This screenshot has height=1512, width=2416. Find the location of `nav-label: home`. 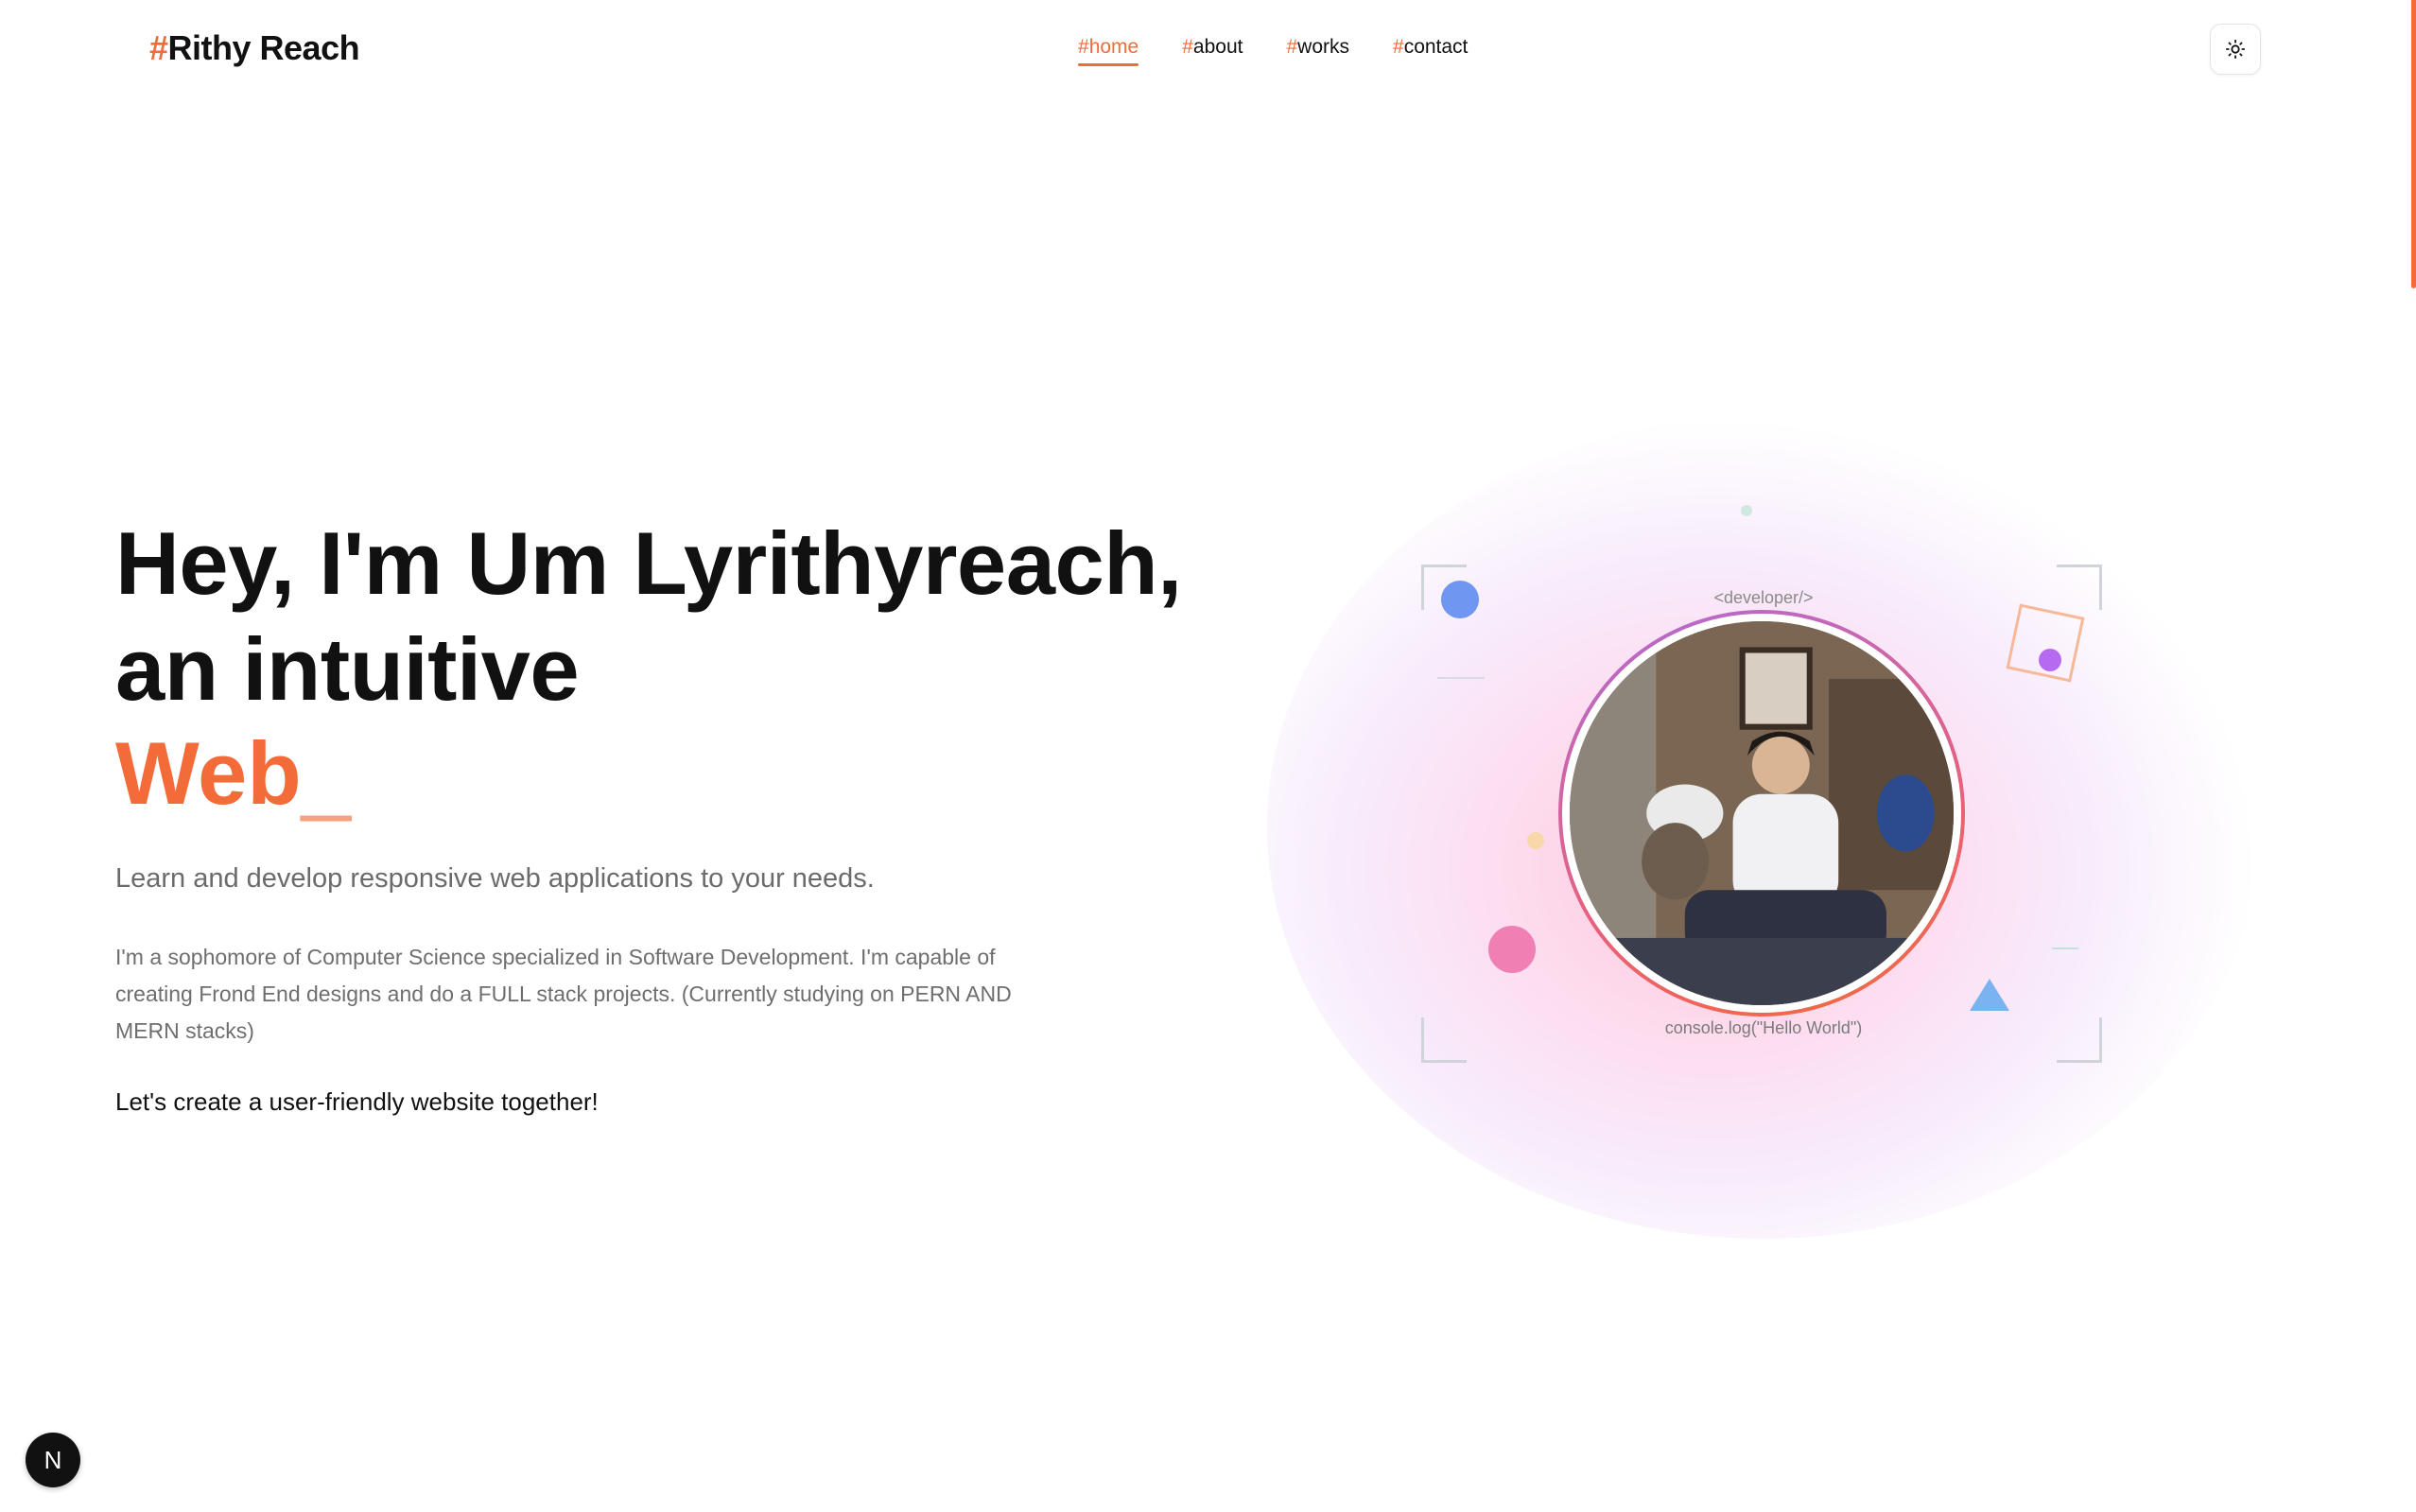

nav-label: home is located at coordinates (1113, 47).